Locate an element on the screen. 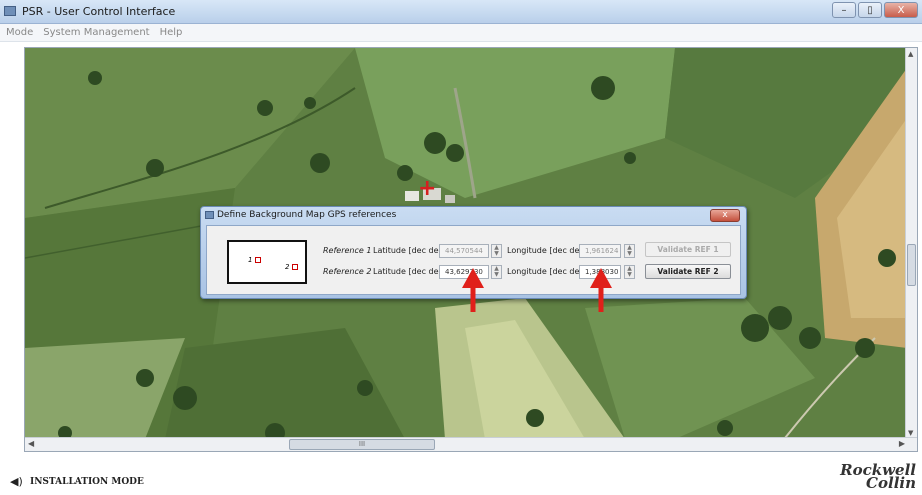  scroll-right-arrow-icon: ▶ is located at coordinates (902, 443).